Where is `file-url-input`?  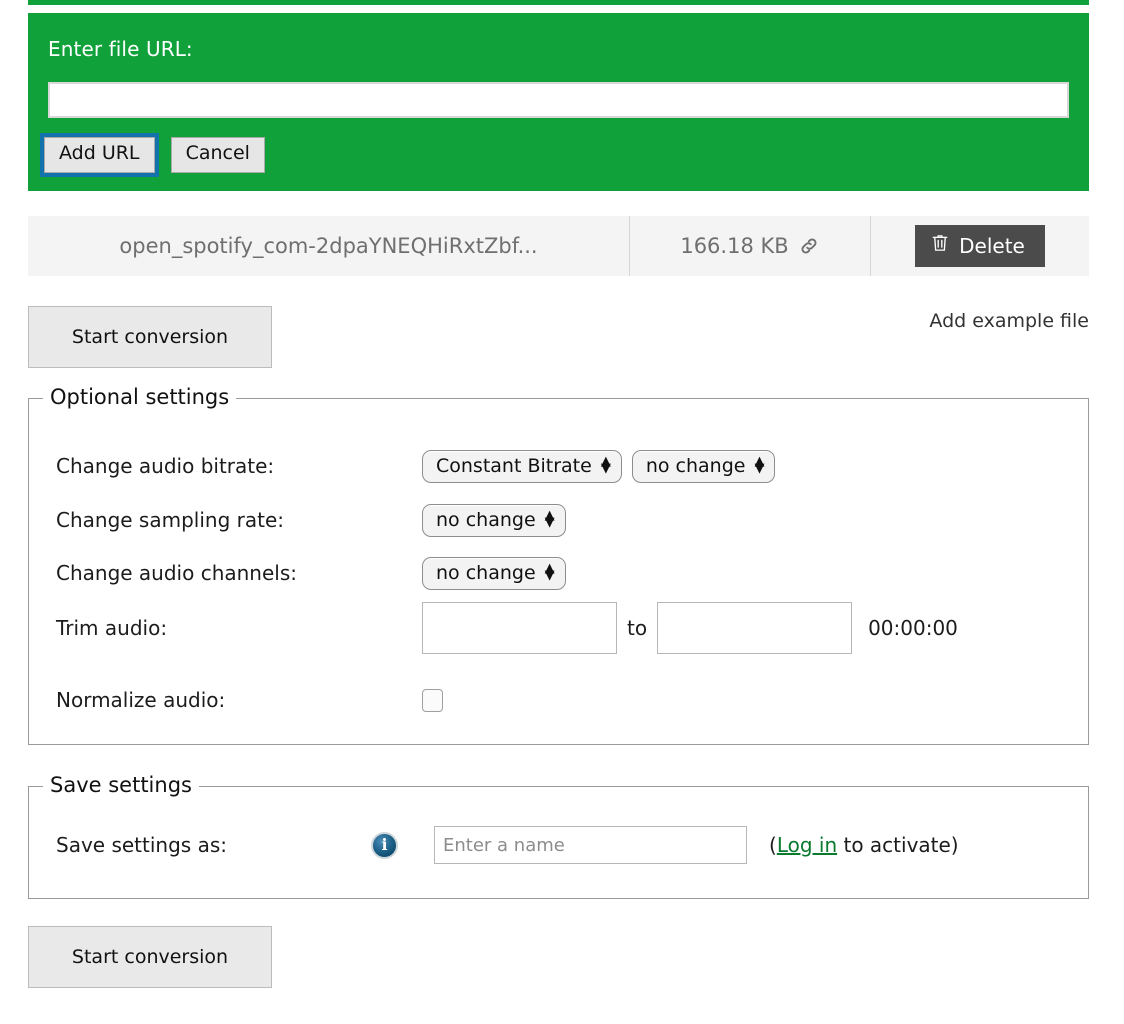
file-url-input is located at coordinates (558, 100).